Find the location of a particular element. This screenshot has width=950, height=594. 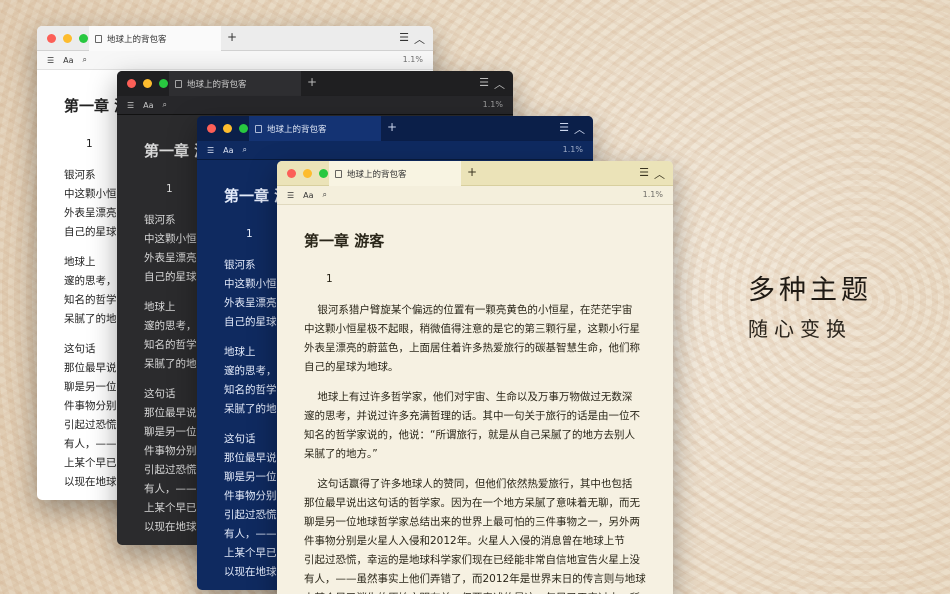

tagline-line1: 多种主题 is located at coordinates (810, 290).